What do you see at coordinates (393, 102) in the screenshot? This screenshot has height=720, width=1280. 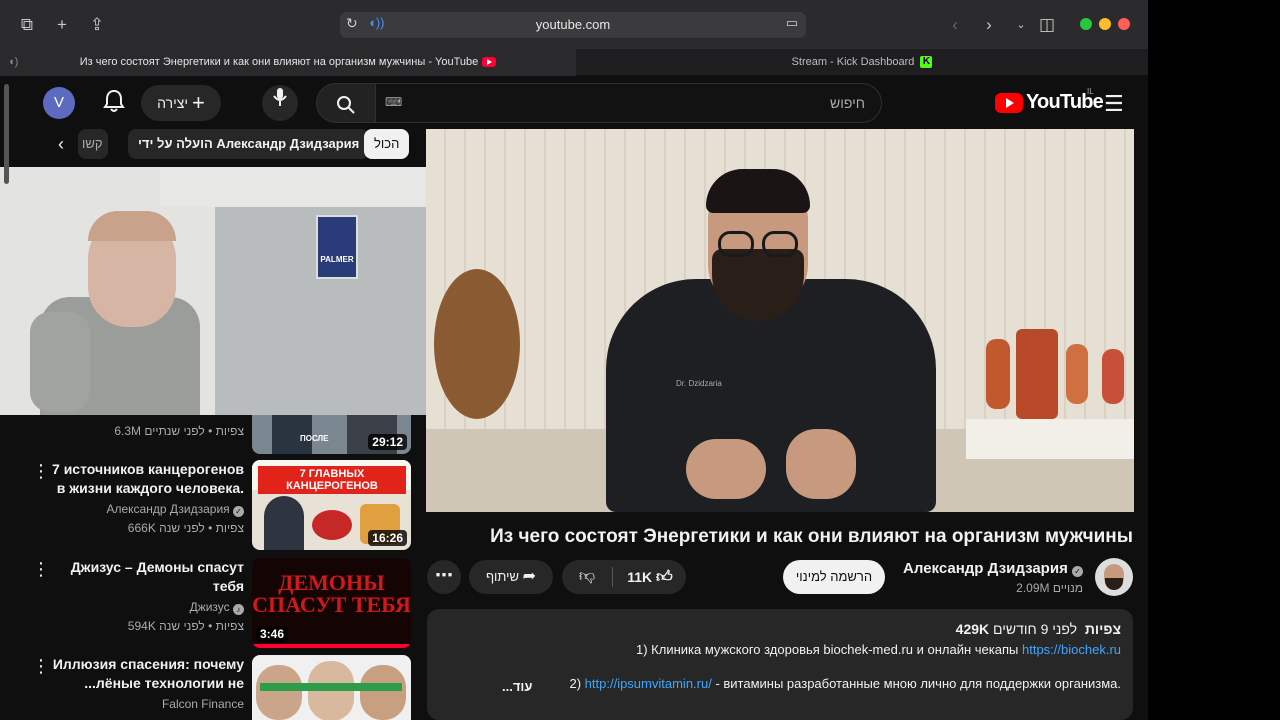 I see `keyboard-icon: ⌨` at bounding box center [393, 102].